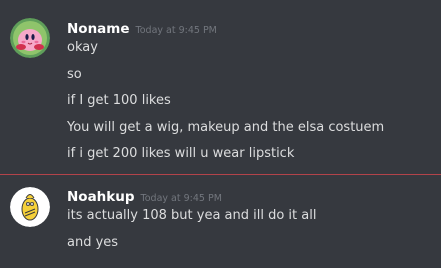 Image resolution: width=441 pixels, height=268 pixels. What do you see at coordinates (74, 74) in the screenshot?
I see `message-text: so` at bounding box center [74, 74].